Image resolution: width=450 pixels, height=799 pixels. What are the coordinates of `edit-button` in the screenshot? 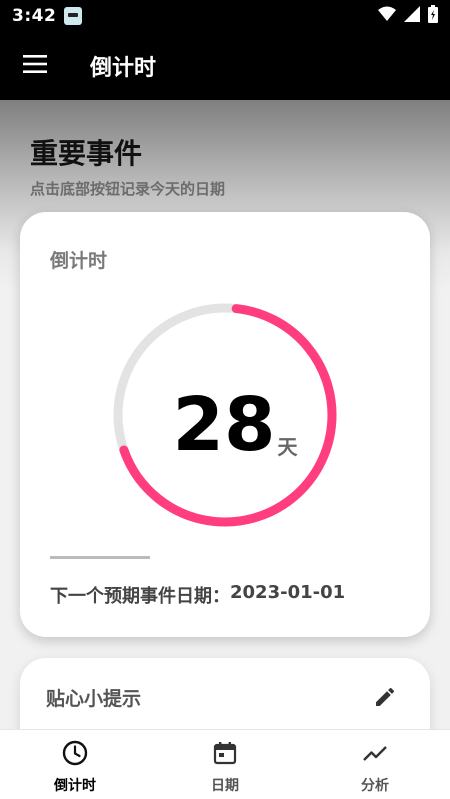 It's located at (385, 699).